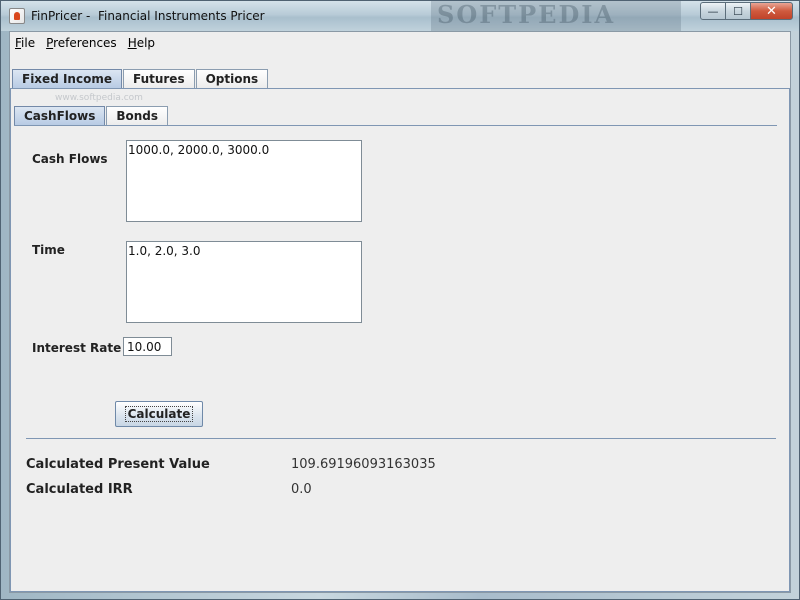  What do you see at coordinates (363, 464) in the screenshot?
I see `present-value-value: 109.69196093163035` at bounding box center [363, 464].